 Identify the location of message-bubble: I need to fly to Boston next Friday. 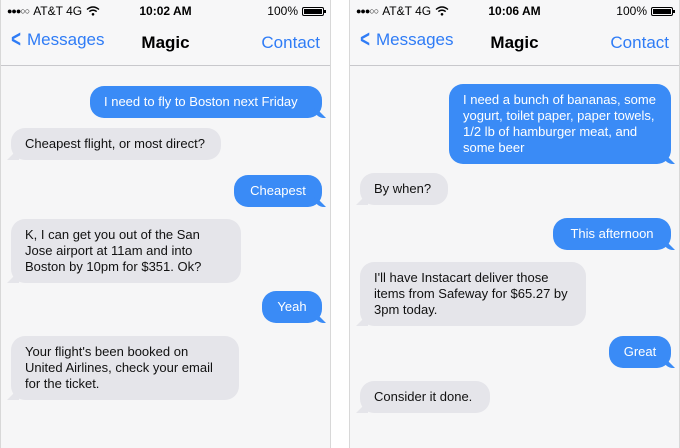
(206, 102).